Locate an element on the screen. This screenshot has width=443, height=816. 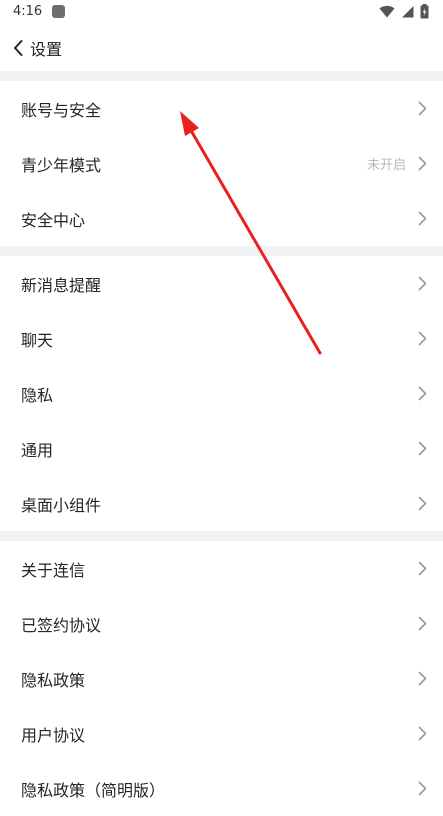
back-button: 设置 is located at coordinates (37, 48).